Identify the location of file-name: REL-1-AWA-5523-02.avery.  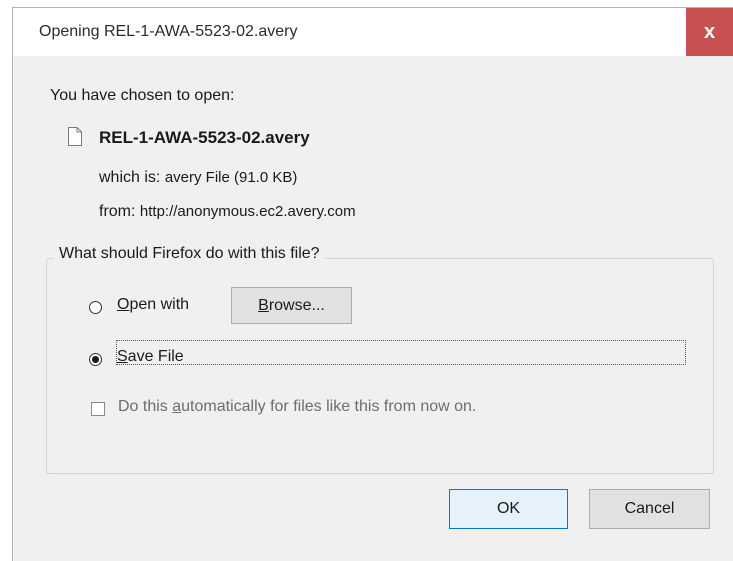
(204, 137).